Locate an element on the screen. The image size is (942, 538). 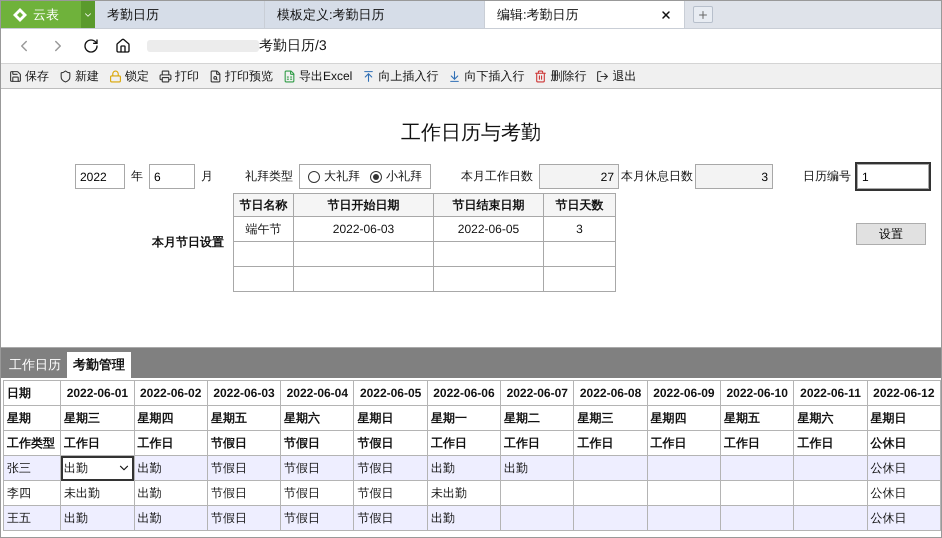
header-cell: 星期二 is located at coordinates (537, 418).